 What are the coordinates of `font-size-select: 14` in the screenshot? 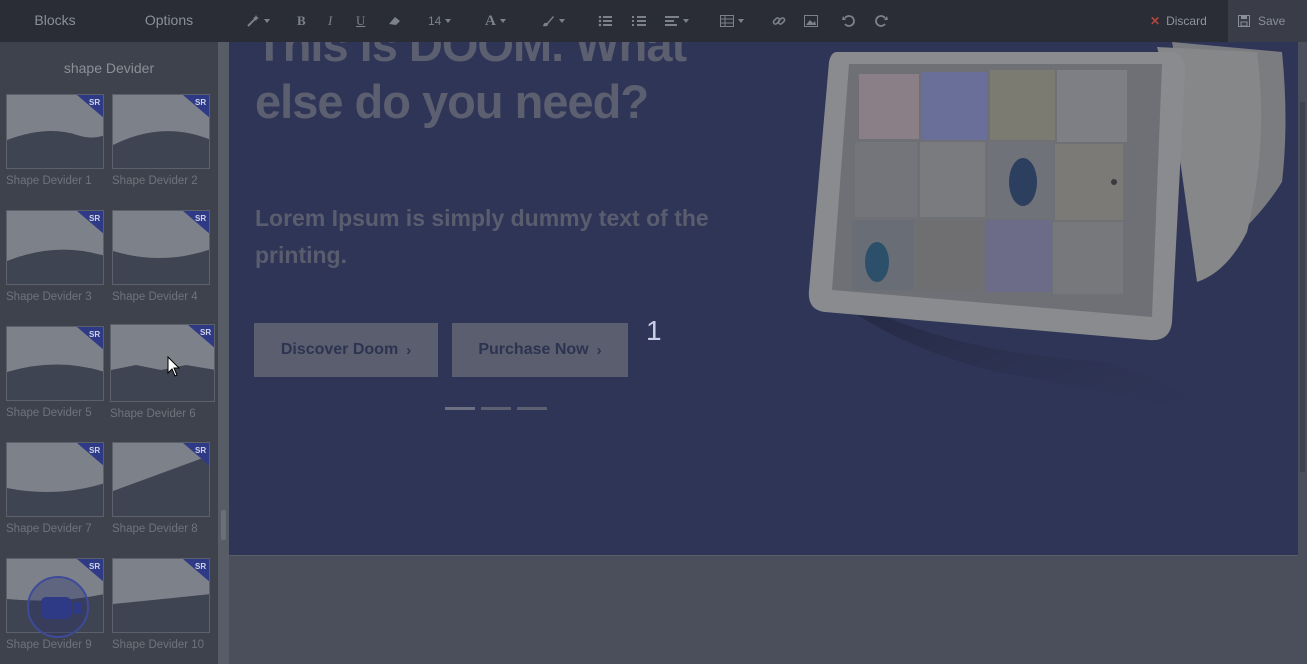 It's located at (440, 21).